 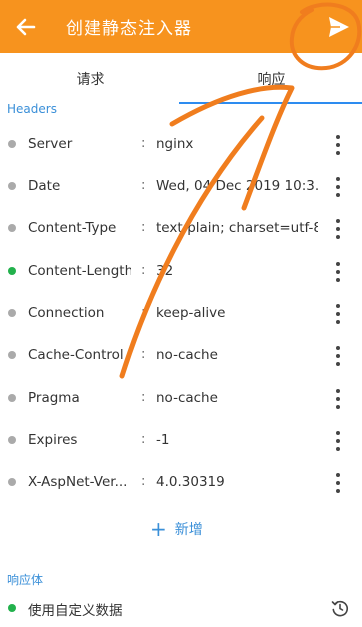 I want to click on header-row: Expires : -1, so click(x=181, y=441).